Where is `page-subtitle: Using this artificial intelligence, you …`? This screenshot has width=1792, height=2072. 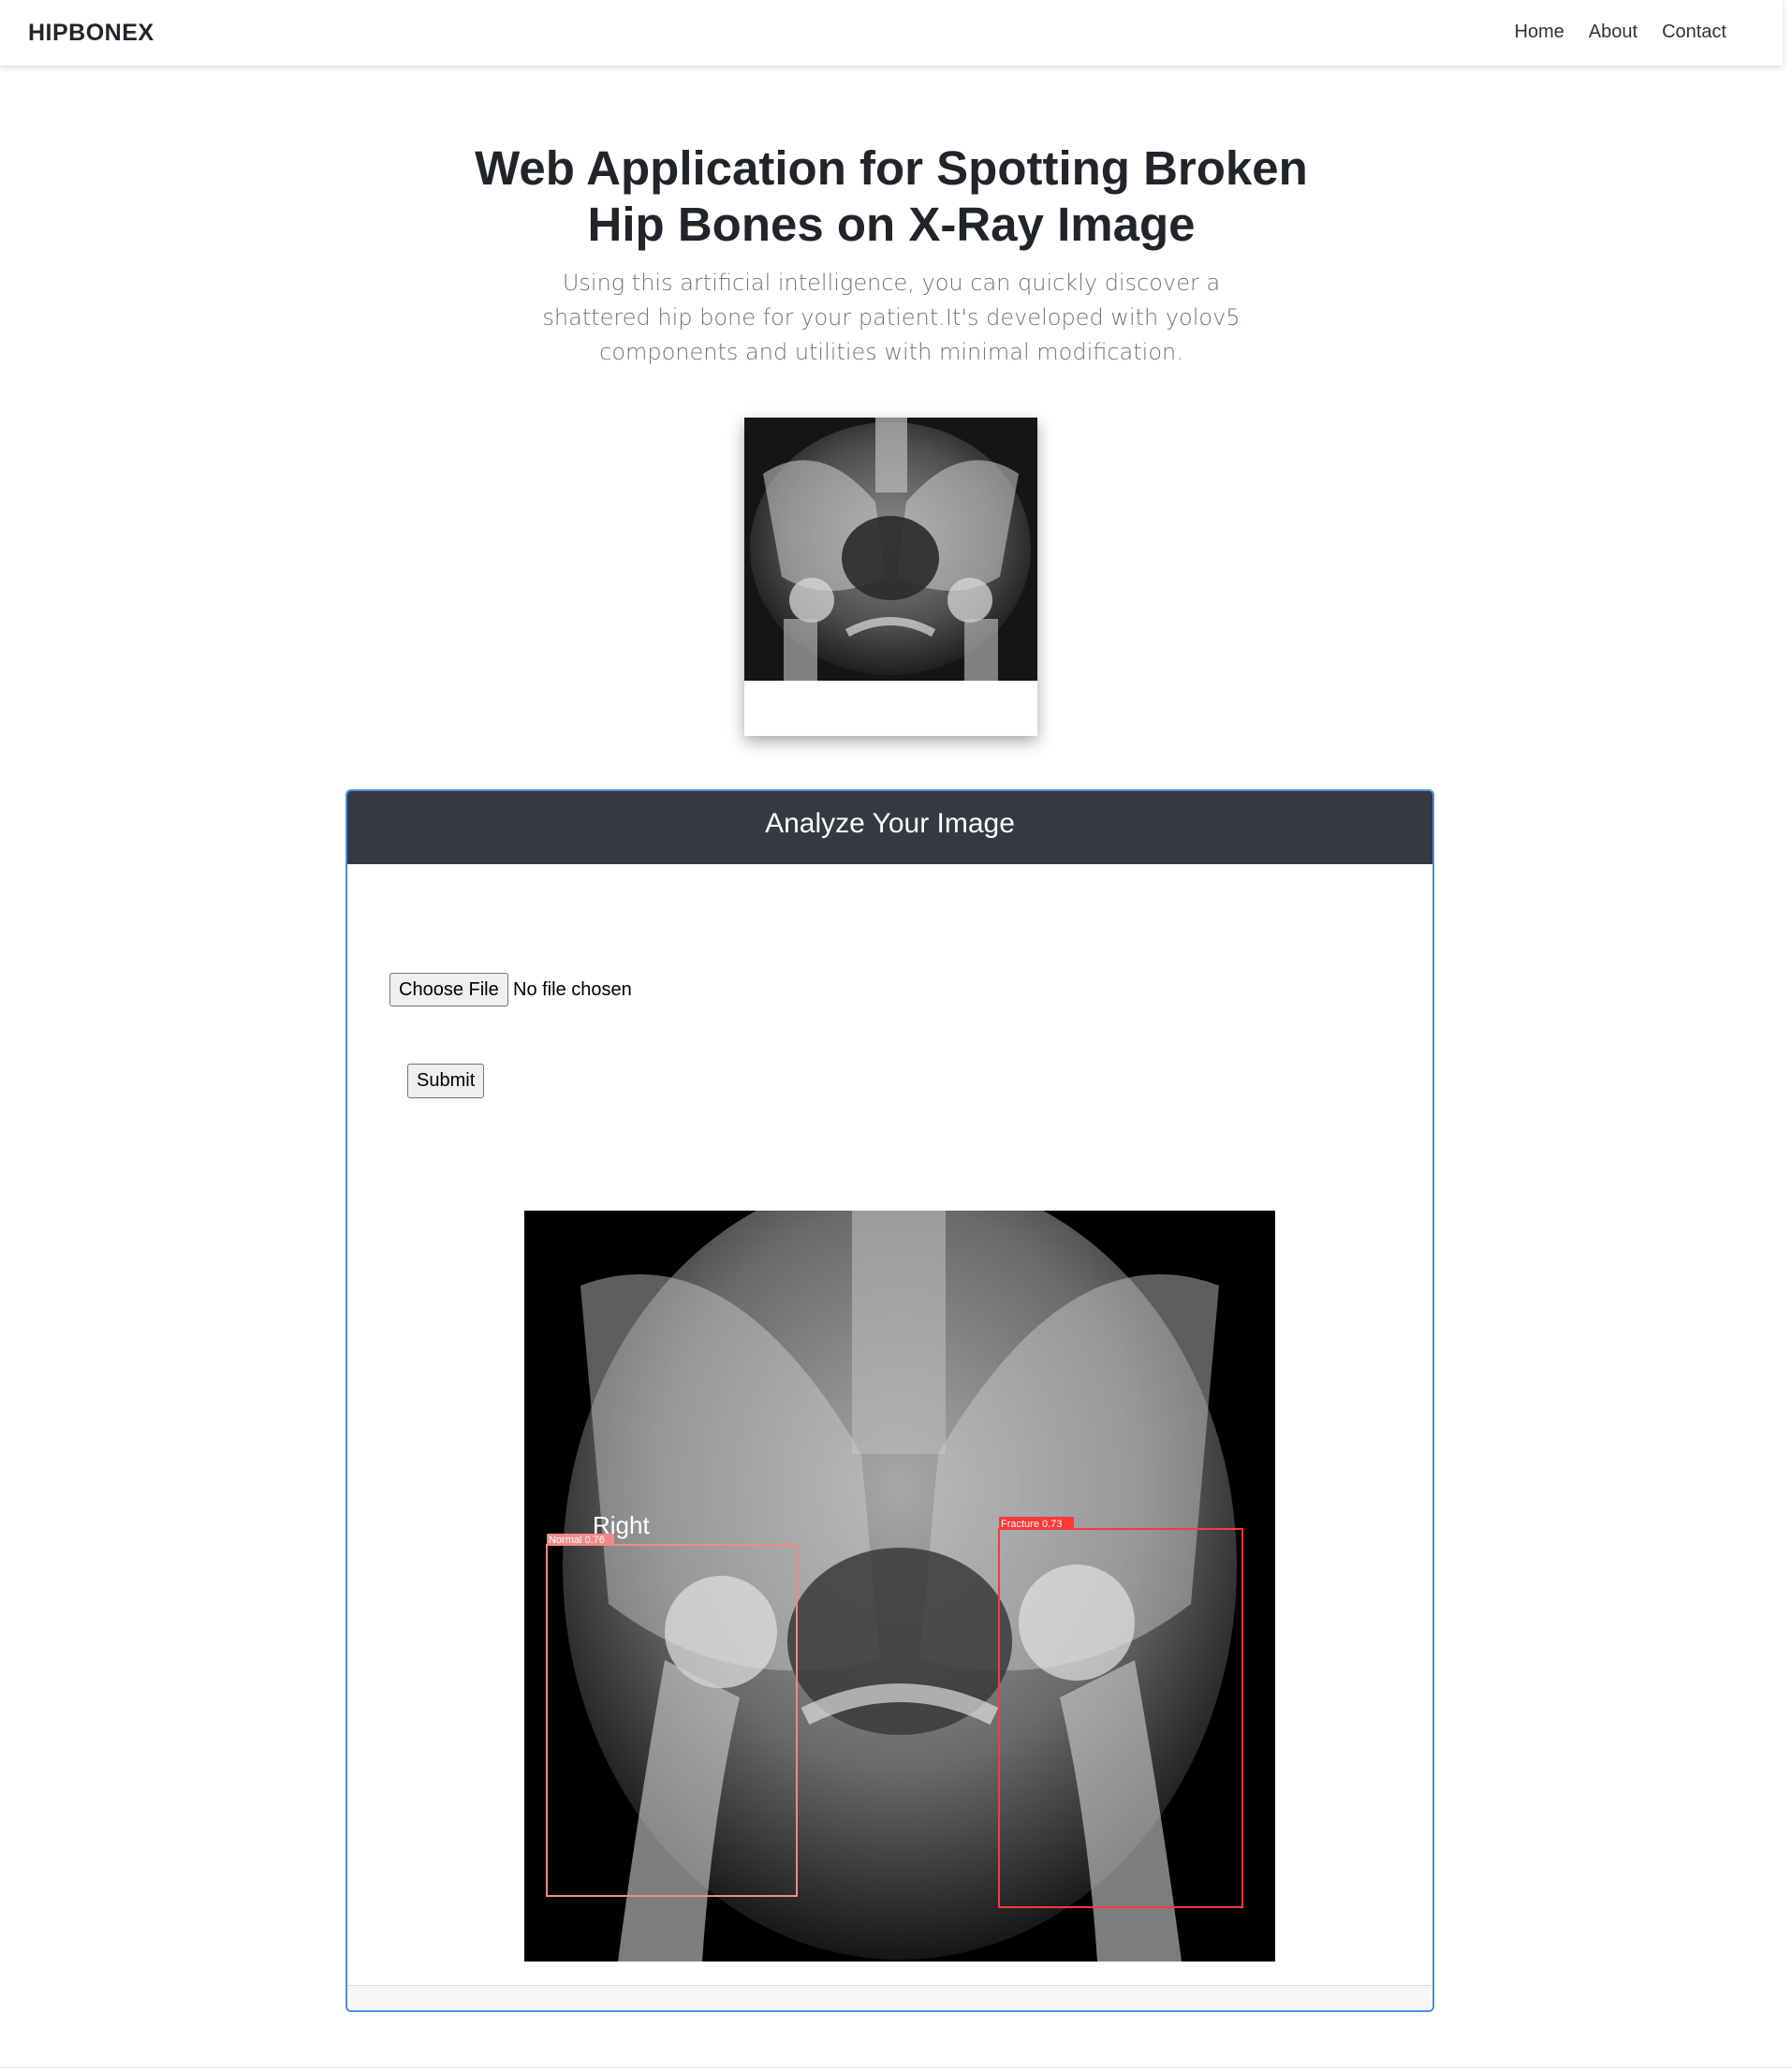 page-subtitle: Using this artificial intelligence, you … is located at coordinates (892, 317).